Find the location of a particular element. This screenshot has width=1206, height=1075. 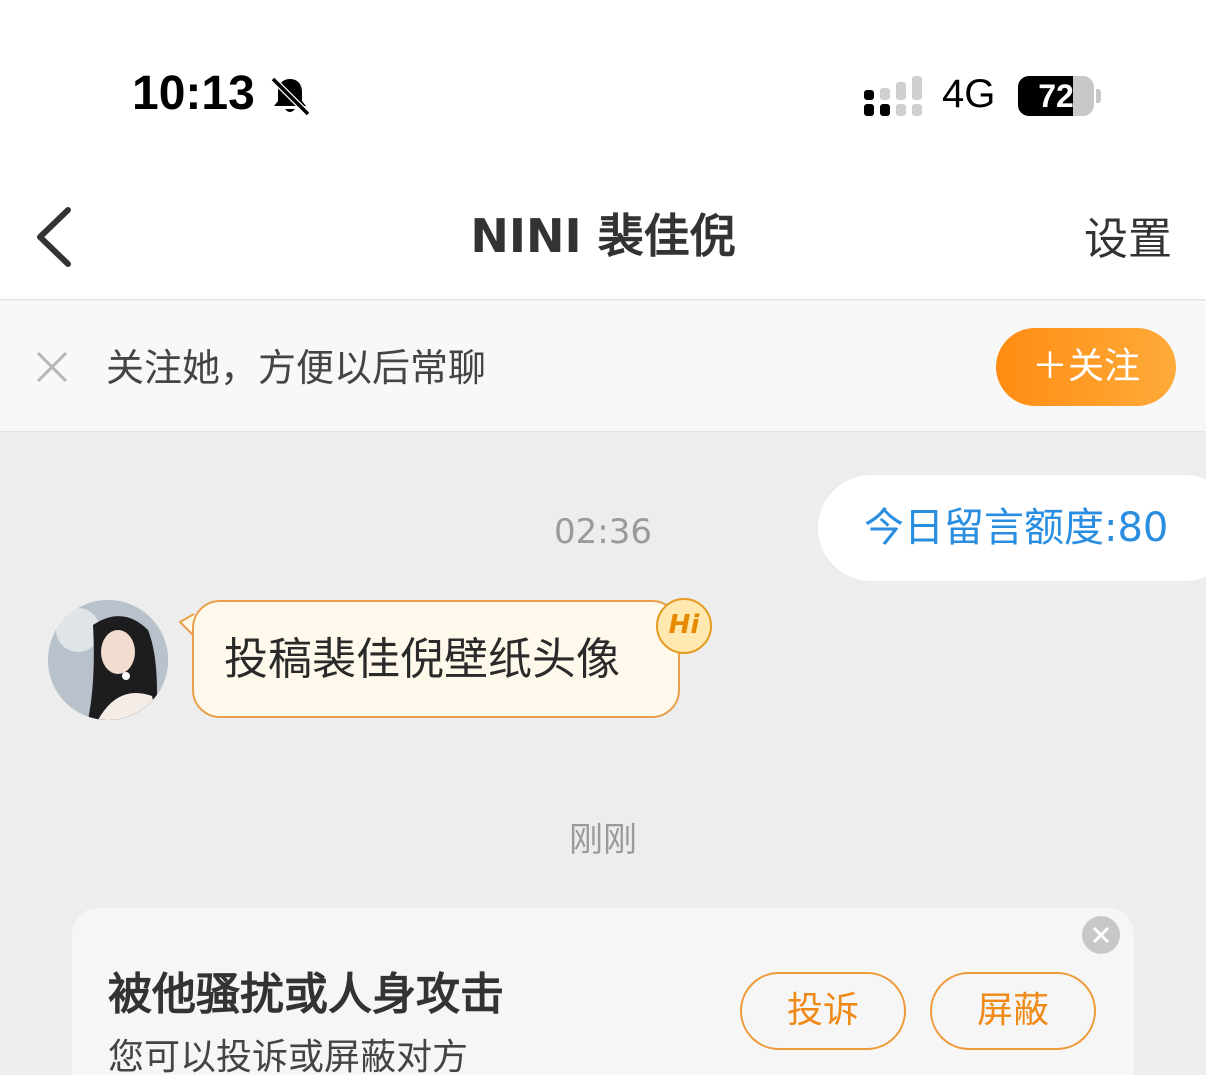

follow-prompt-bar: 关注她，方便以后常聊 ＋关注 is located at coordinates (603, 366).